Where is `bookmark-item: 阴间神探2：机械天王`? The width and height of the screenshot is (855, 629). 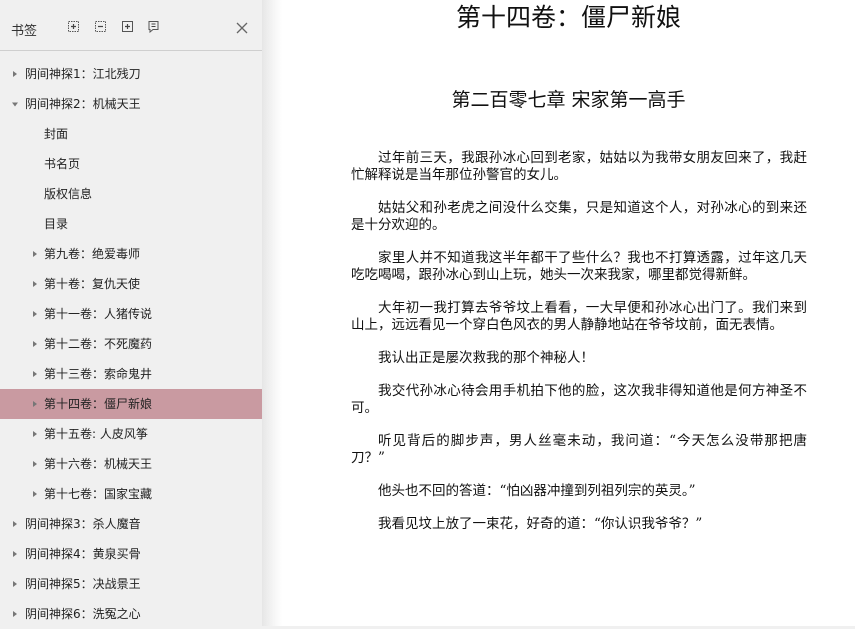 bookmark-item: 阴间神探2：机械天王 is located at coordinates (131, 104).